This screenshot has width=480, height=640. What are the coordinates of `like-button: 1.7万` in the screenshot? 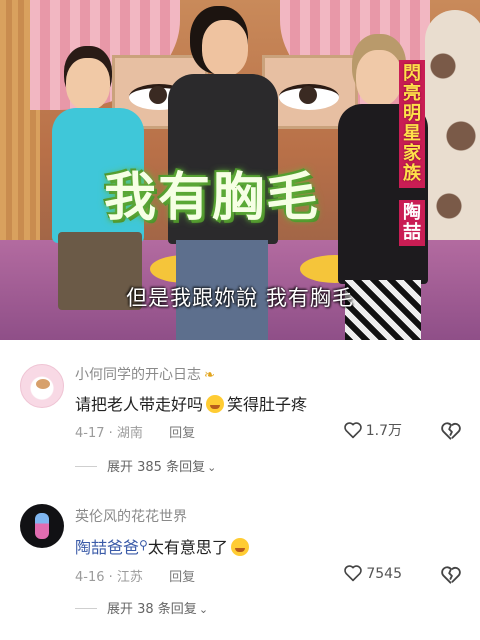 It's located at (372, 430).